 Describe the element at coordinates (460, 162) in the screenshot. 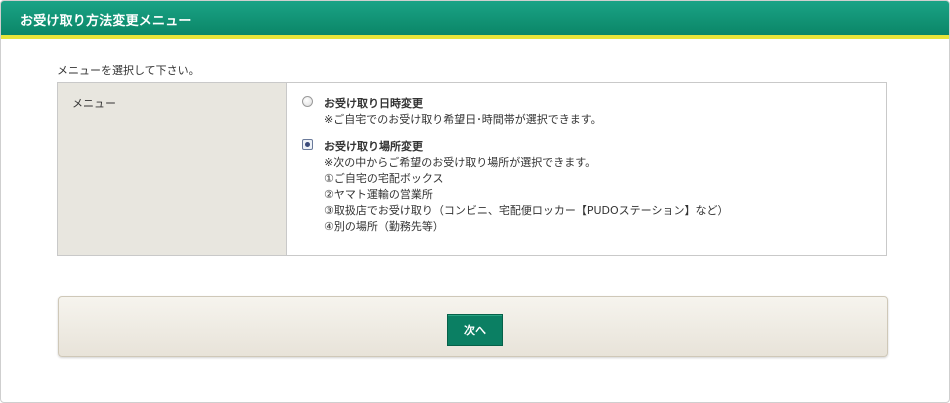

I see `option-desc-line: ※次の中からご希望のお受け取り場所が選択できます。` at that location.